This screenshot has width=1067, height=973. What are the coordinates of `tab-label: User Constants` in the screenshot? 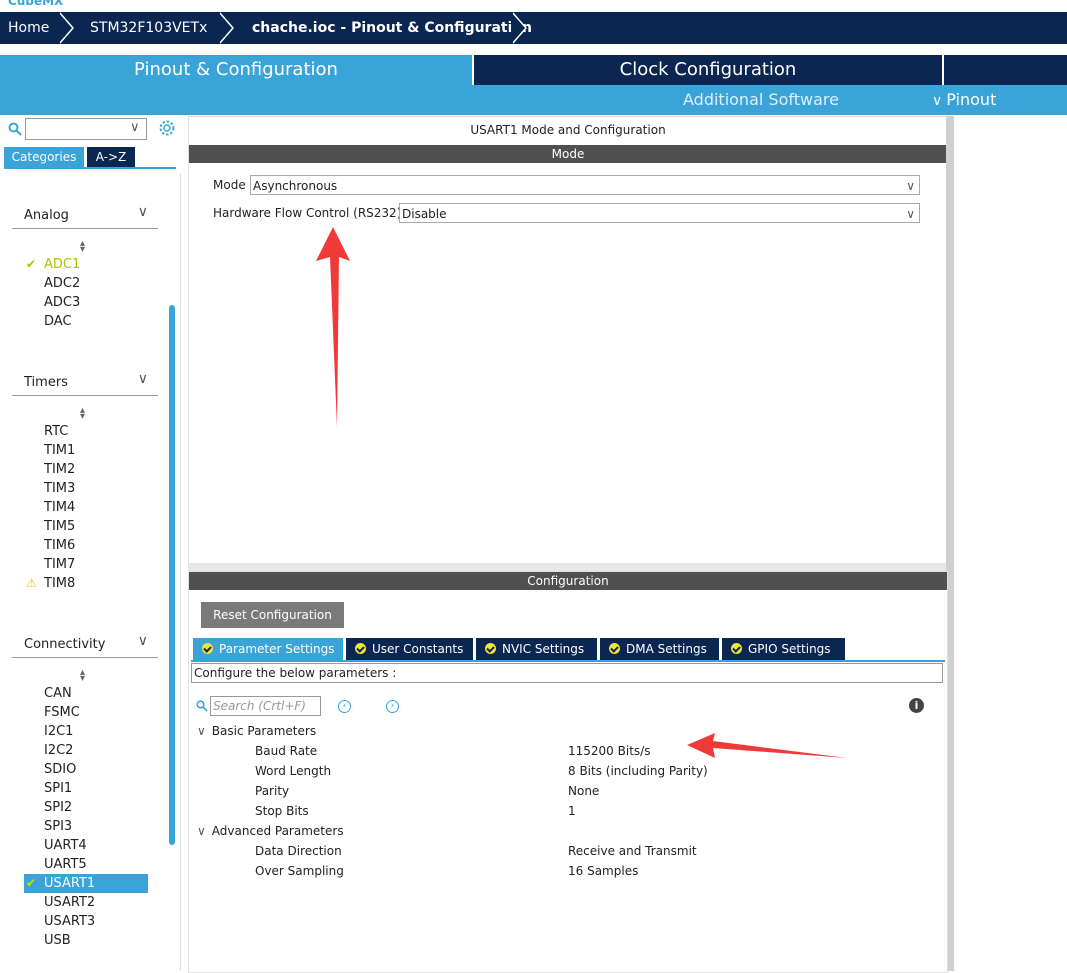 It's located at (418, 649).